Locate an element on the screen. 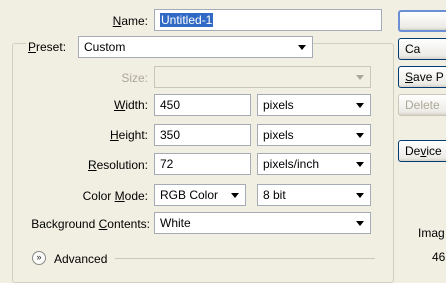  advanced-divider is located at coordinates (245, 258).